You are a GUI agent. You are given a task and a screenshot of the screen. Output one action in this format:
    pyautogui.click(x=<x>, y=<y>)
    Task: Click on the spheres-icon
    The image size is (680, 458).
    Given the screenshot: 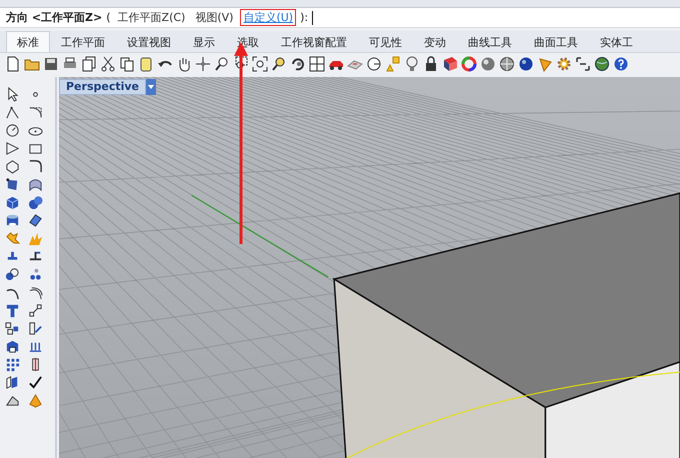 What is the action you would take?
    pyautogui.click(x=35, y=202)
    